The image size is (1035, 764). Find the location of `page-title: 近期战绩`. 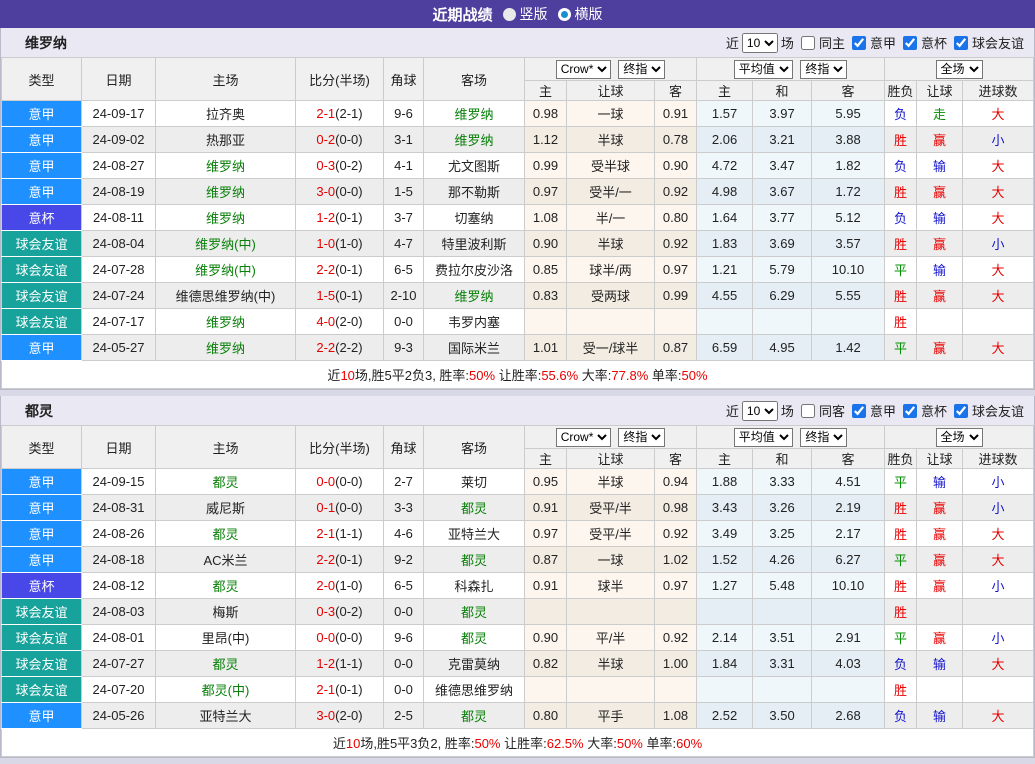

page-title: 近期战绩 is located at coordinates (462, 15).